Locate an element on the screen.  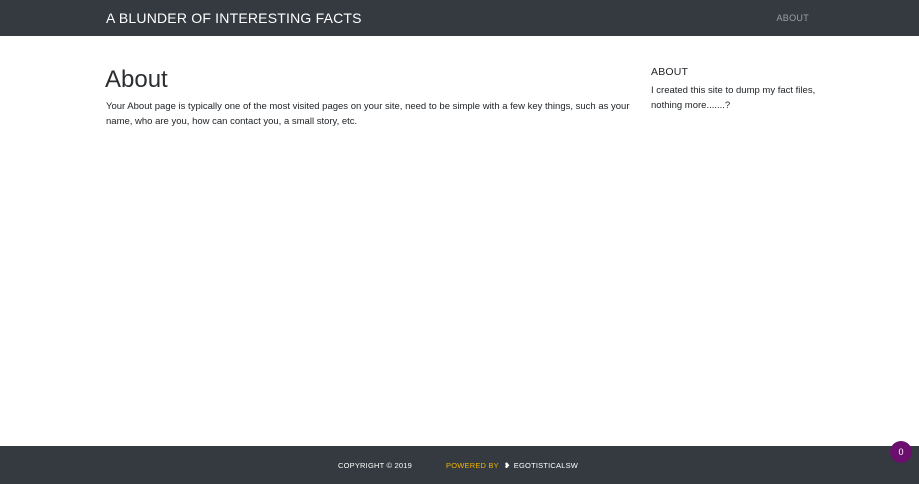
page-title: About is located at coordinates (136, 79).